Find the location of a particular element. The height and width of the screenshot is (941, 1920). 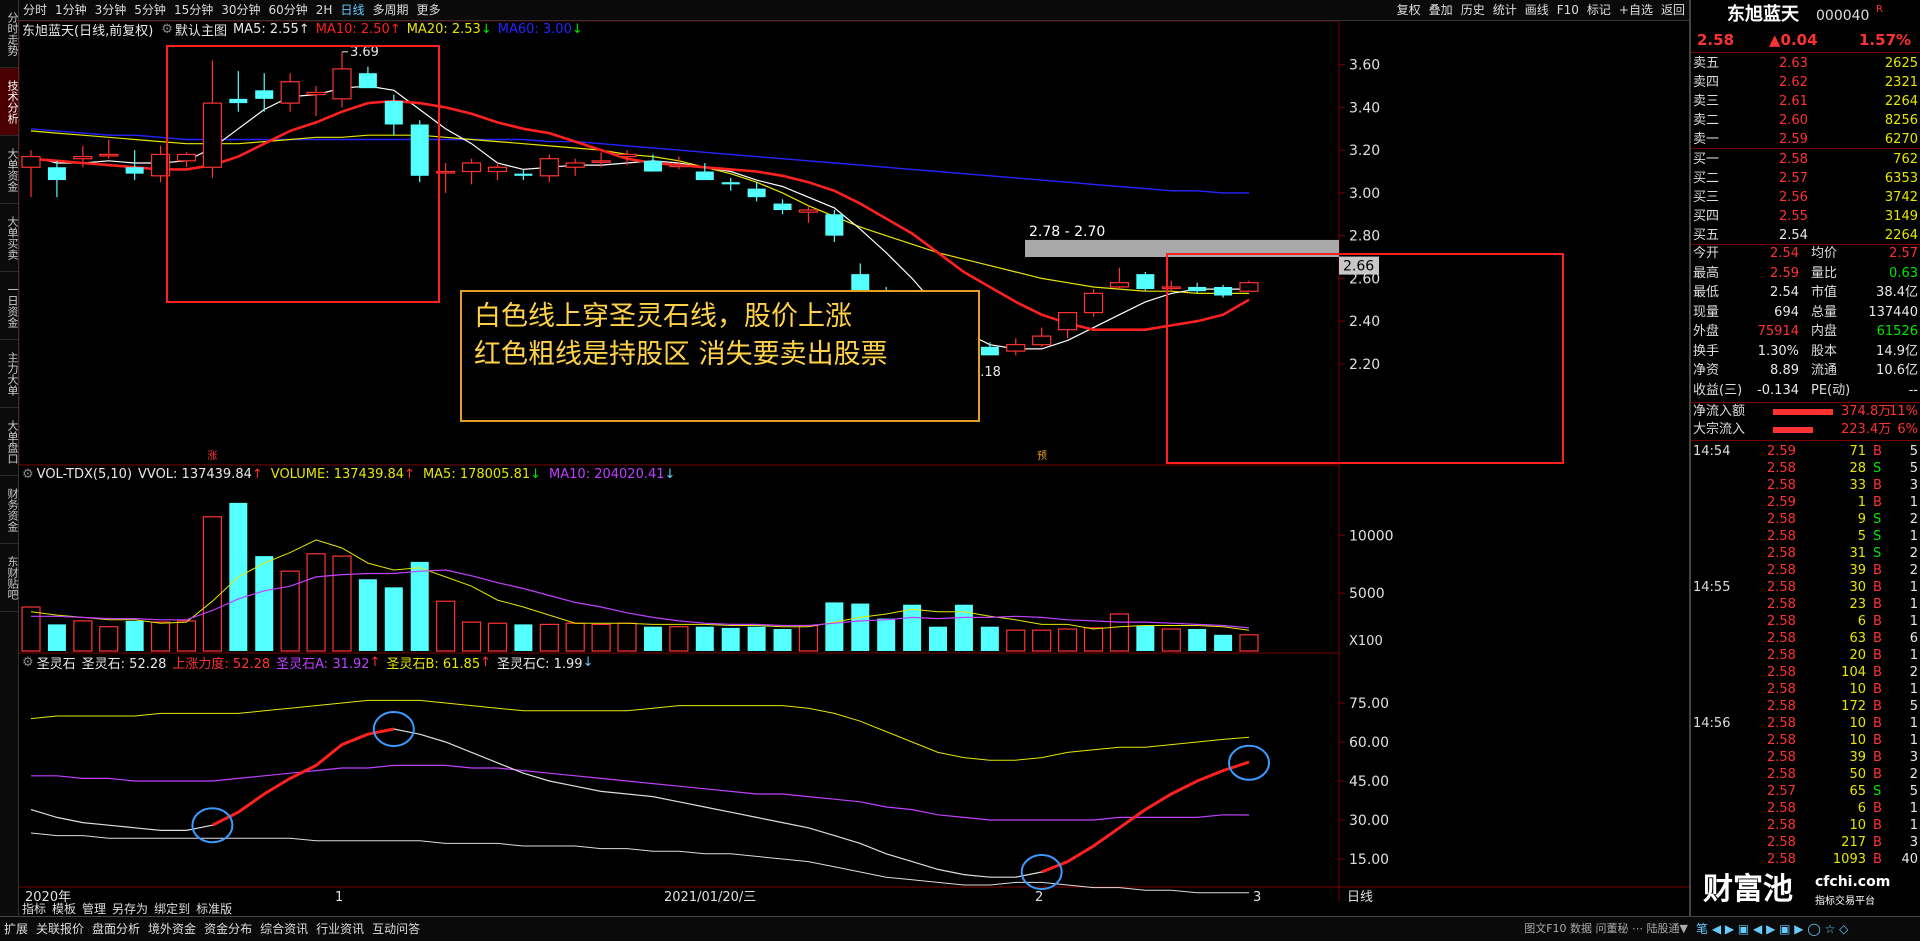

period-tab: 60分钟 is located at coordinates (288, 10).